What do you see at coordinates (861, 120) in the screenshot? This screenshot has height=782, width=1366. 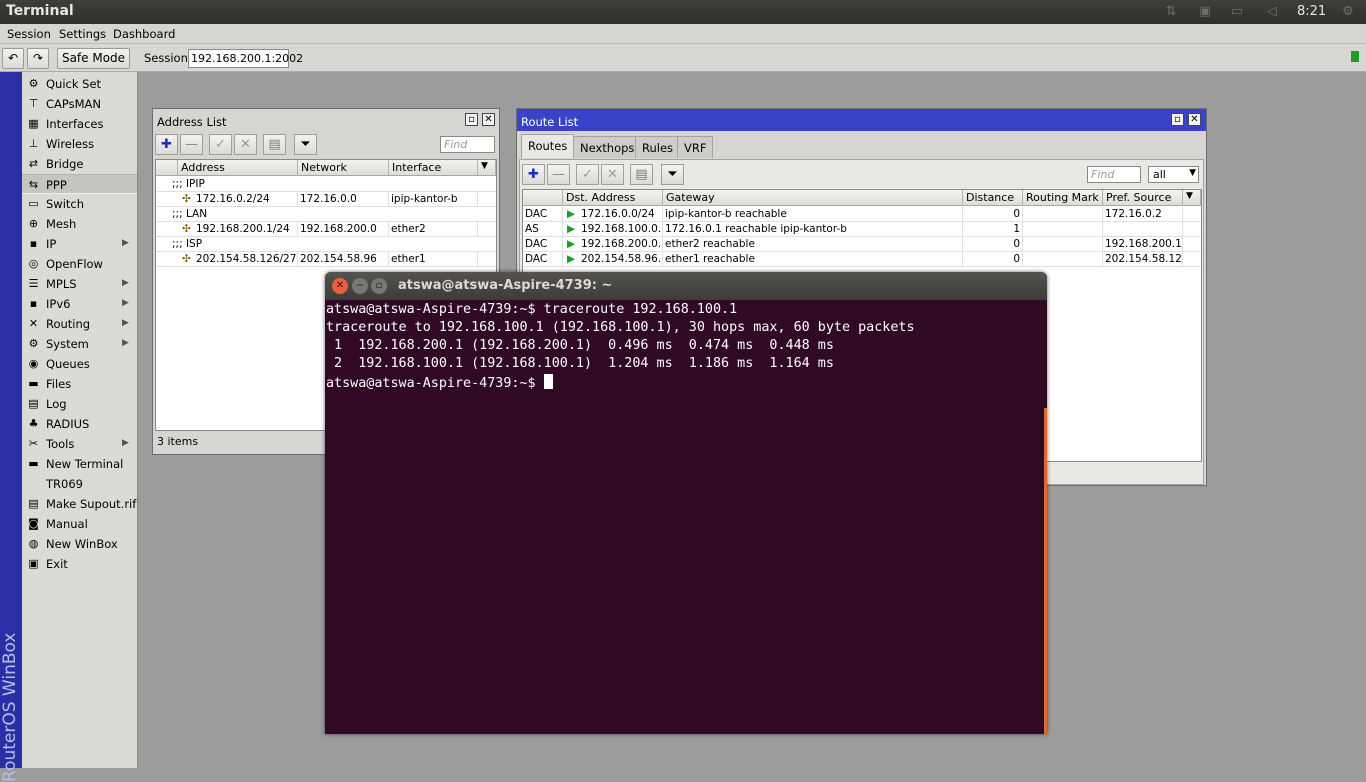 I see `route-list-titlebar: Route List ▫ ✕` at bounding box center [861, 120].